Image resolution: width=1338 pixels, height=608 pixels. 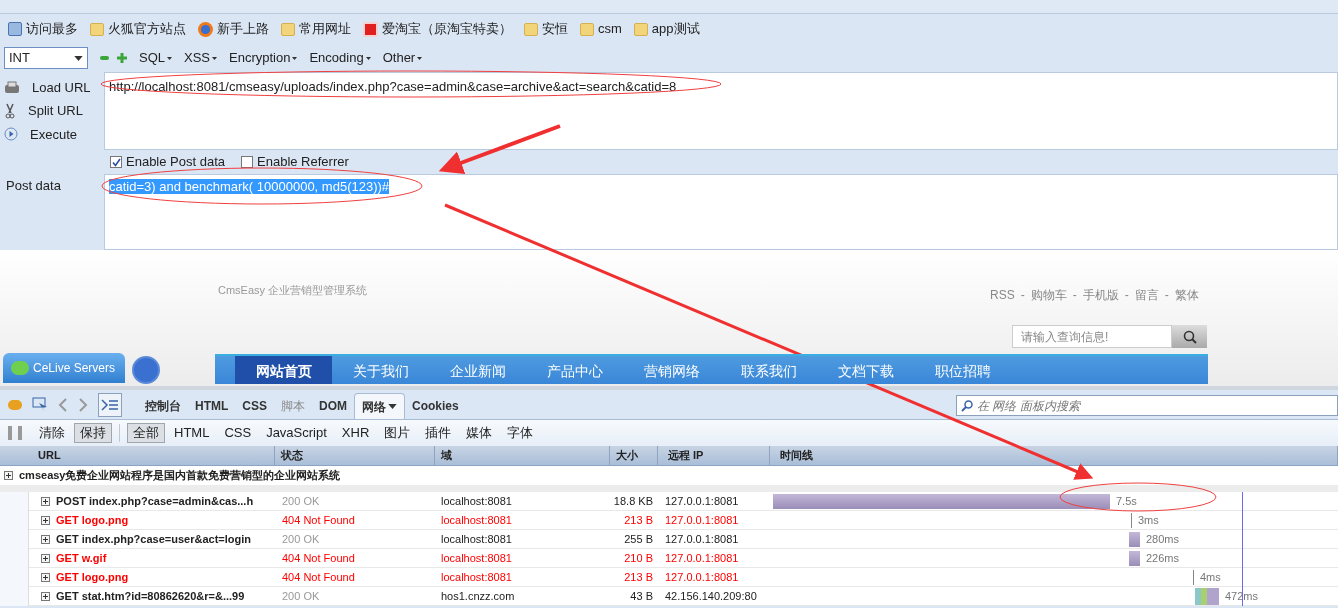 What do you see at coordinates (20, 368) in the screenshot?
I see `chat-icon` at bounding box center [20, 368].